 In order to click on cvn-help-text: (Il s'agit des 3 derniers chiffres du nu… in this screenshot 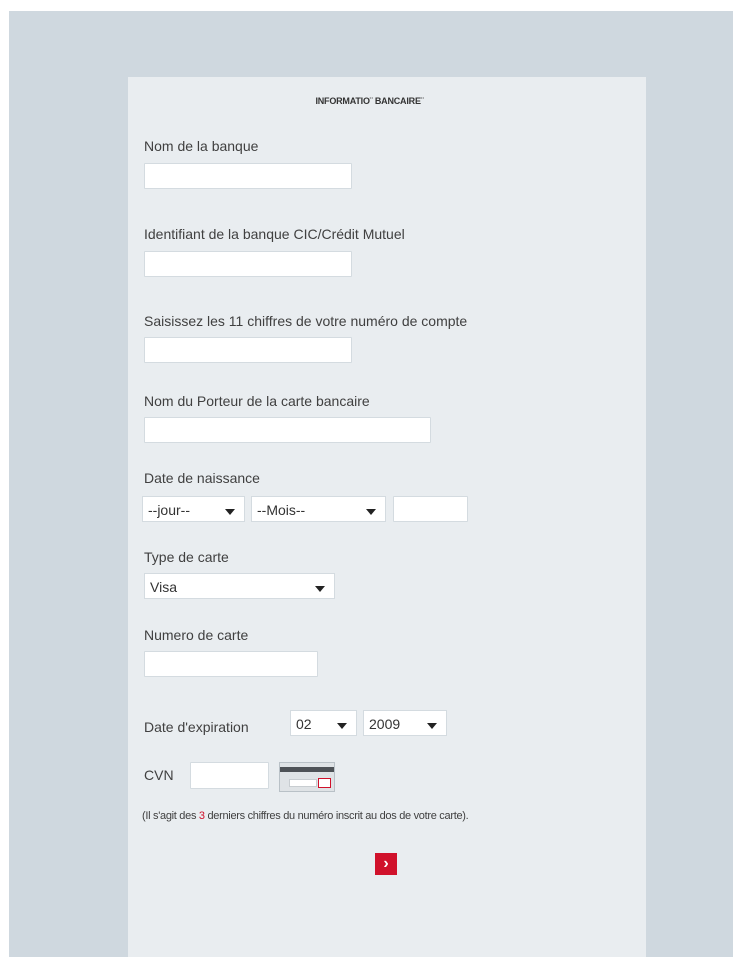, I will do `click(305, 816)`.